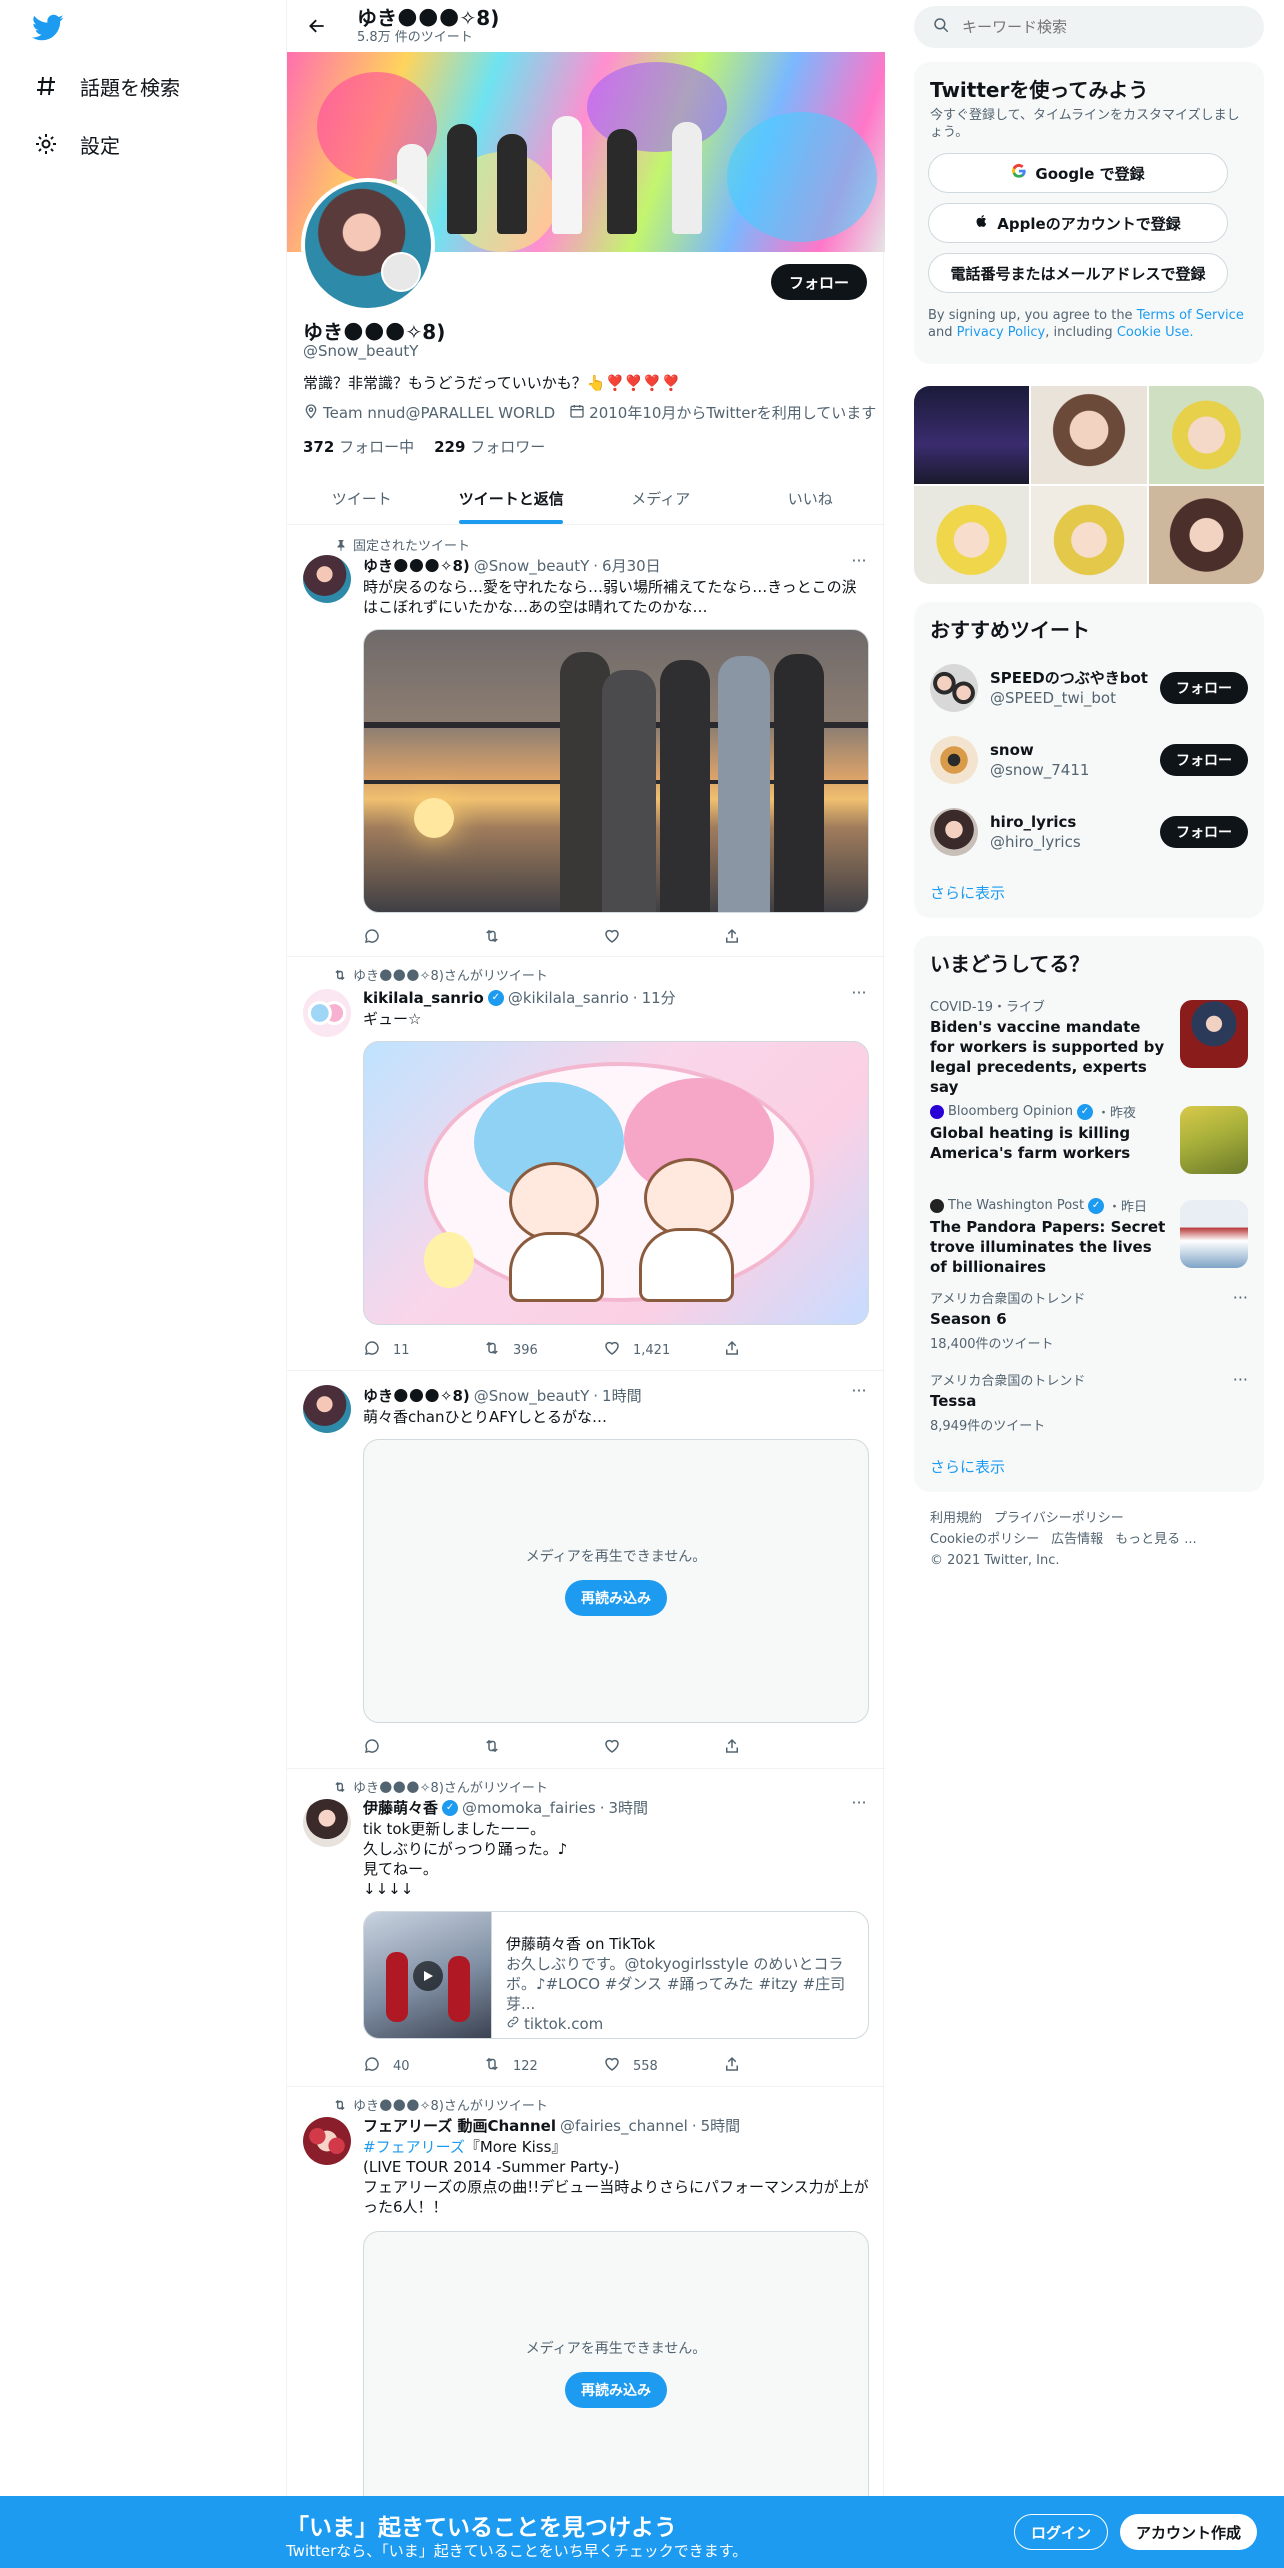 Image resolution: width=1284 pixels, height=2568 pixels. Describe the element at coordinates (1075, 822) in the screenshot. I see `who-name: hiro_lyrics` at that location.